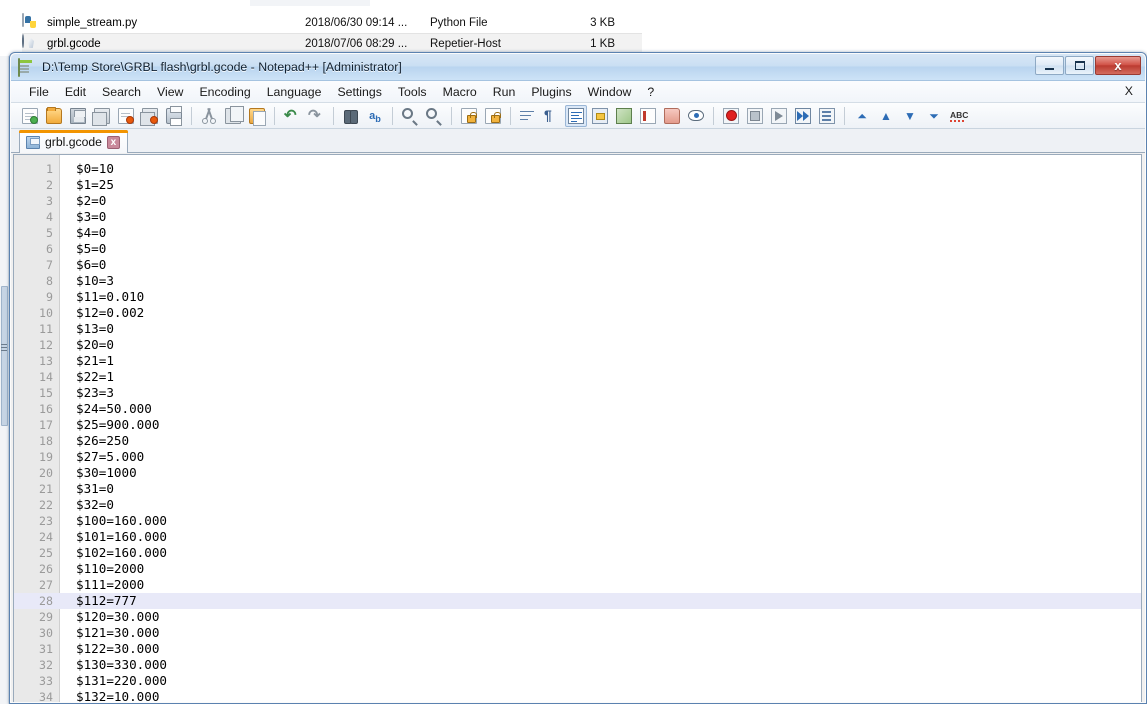  What do you see at coordinates (696, 116) in the screenshot?
I see `monitoring-icon` at bounding box center [696, 116].